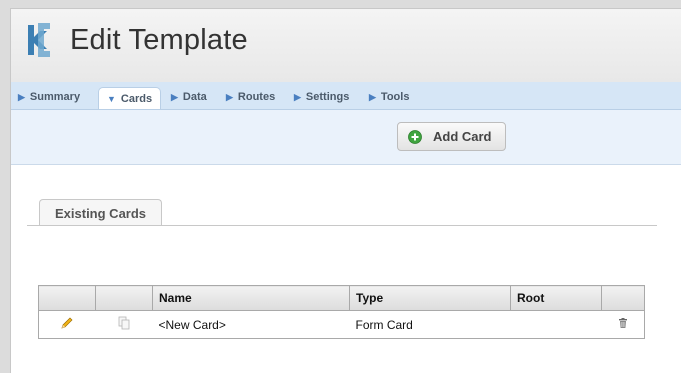 The image size is (681, 373). I want to click on add-card-button: Add Card, so click(451, 136).